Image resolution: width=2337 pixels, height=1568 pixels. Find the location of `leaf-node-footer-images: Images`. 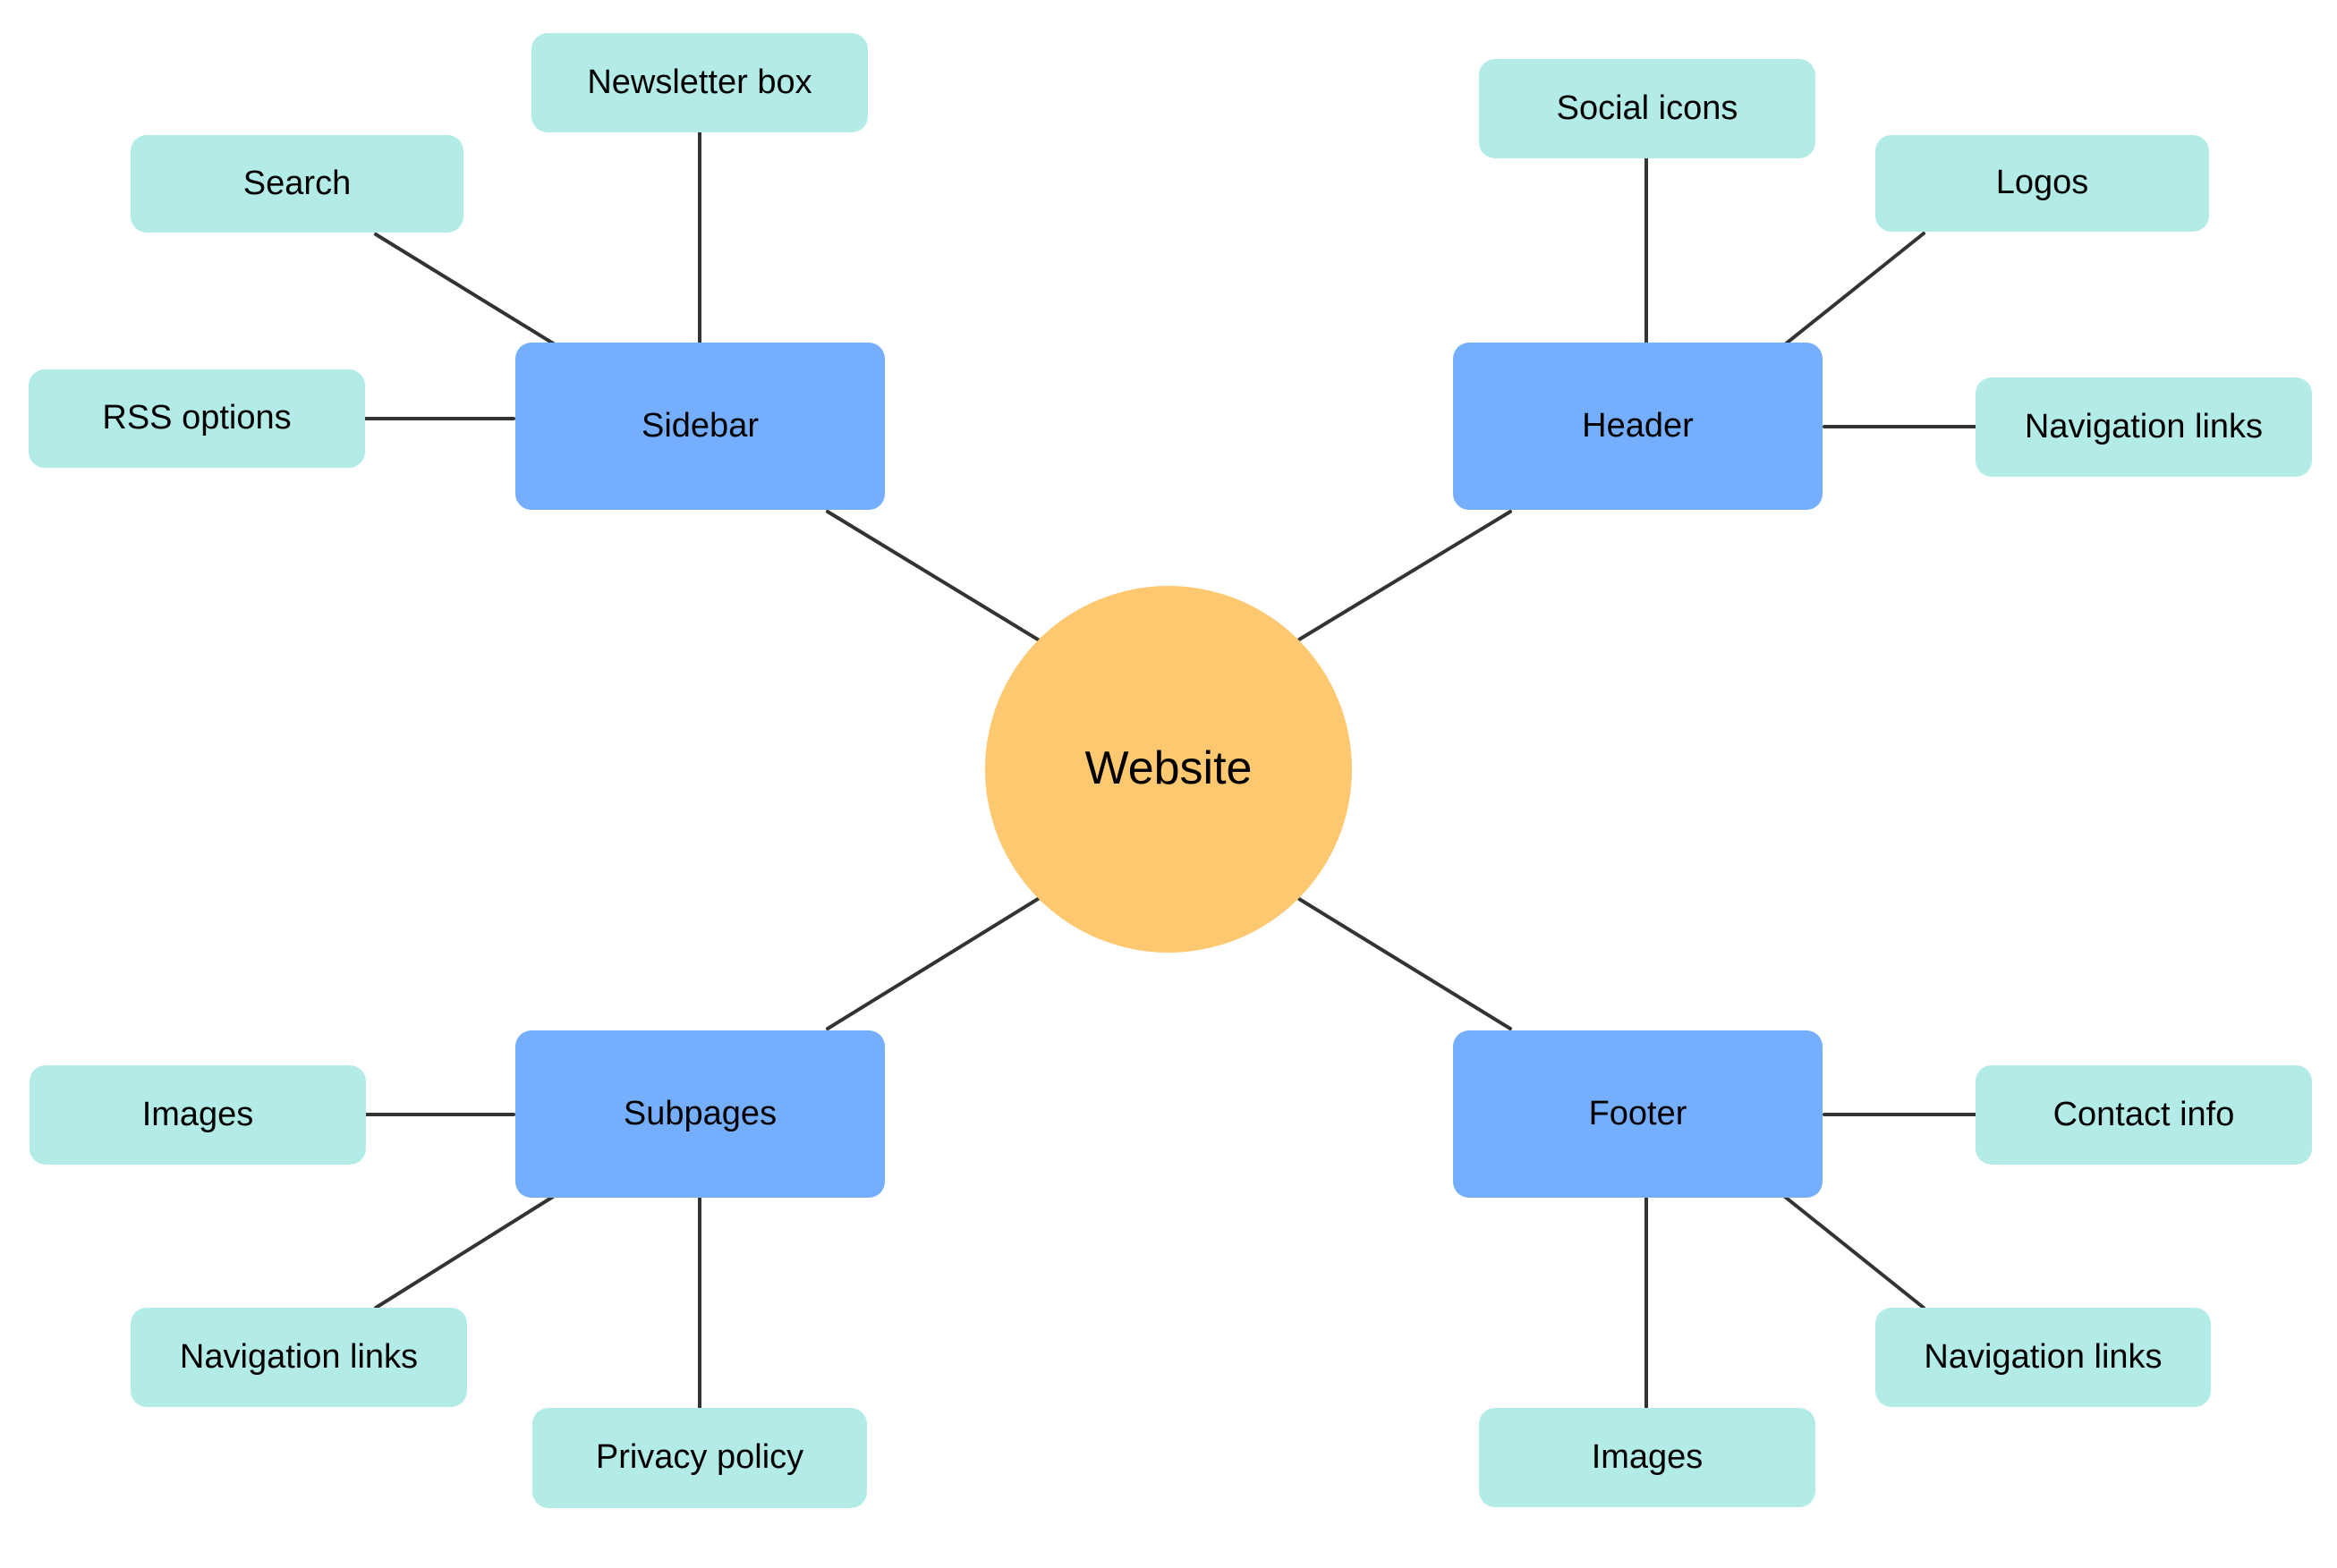

leaf-node-footer-images: Images is located at coordinates (1647, 1457).